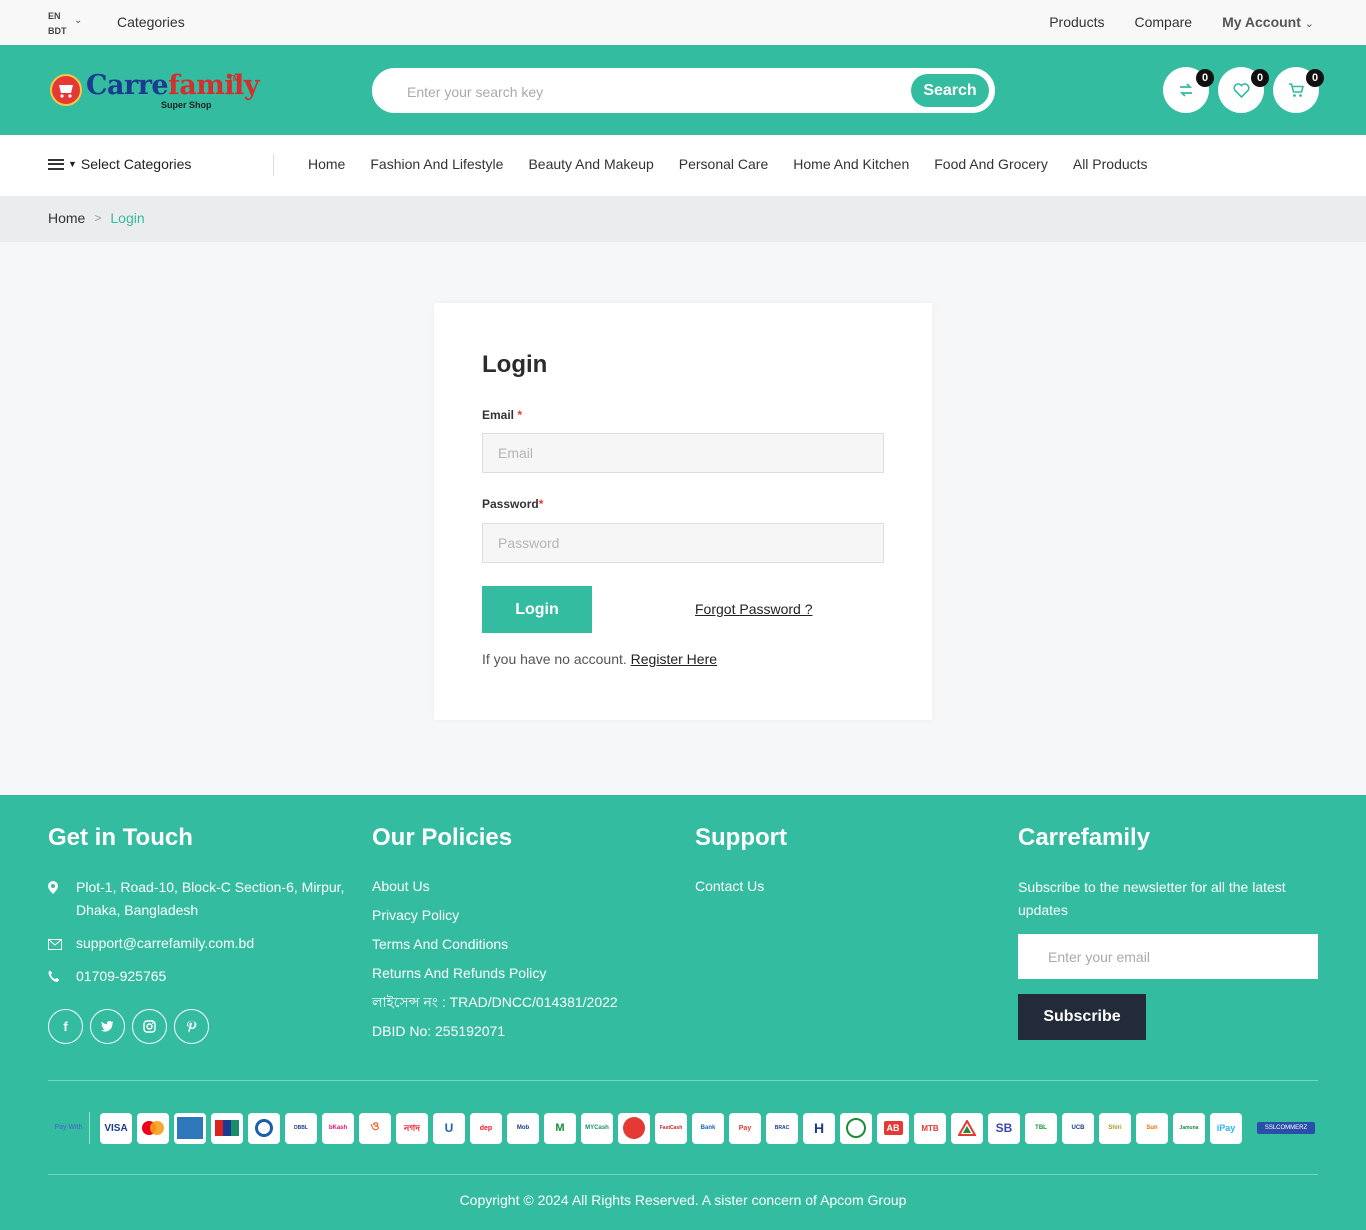 This screenshot has height=1230, width=1366. I want to click on logo: Carrefamily TM Super Shop, so click(155, 90).